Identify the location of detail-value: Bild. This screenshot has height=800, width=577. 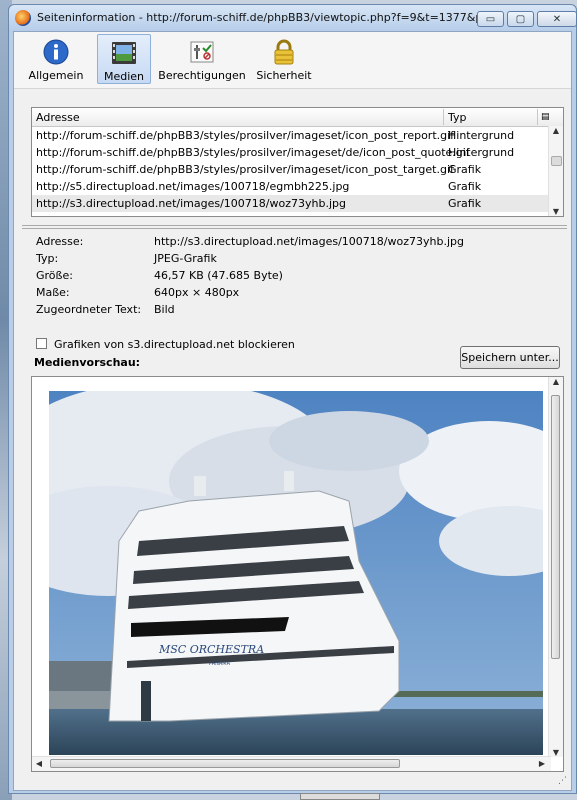
(164, 309).